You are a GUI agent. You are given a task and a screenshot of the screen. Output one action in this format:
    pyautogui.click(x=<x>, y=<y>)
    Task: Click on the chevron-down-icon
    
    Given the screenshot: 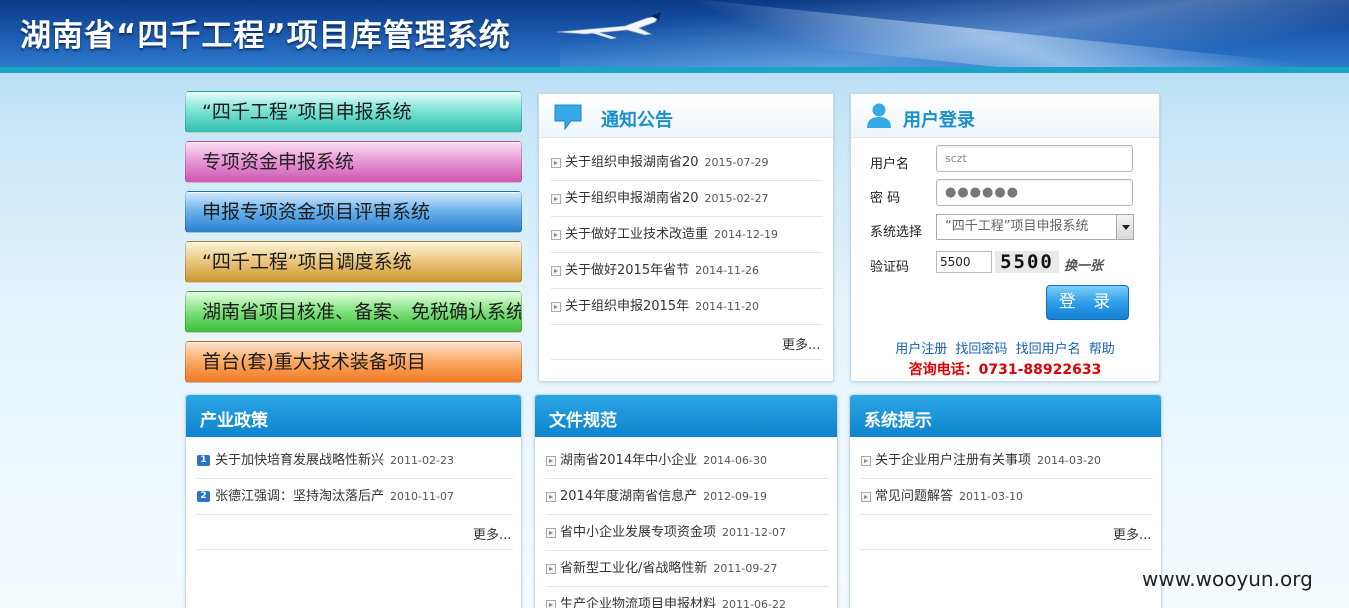 What is the action you would take?
    pyautogui.click(x=1124, y=227)
    